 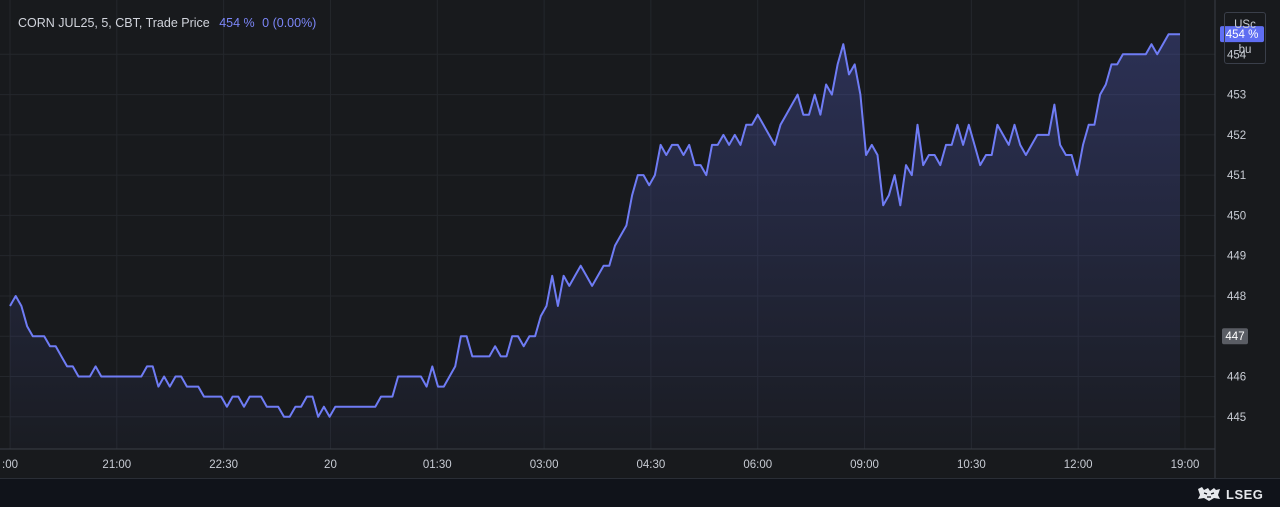 I want to click on y-tick-label: 451, so click(x=1236, y=176).